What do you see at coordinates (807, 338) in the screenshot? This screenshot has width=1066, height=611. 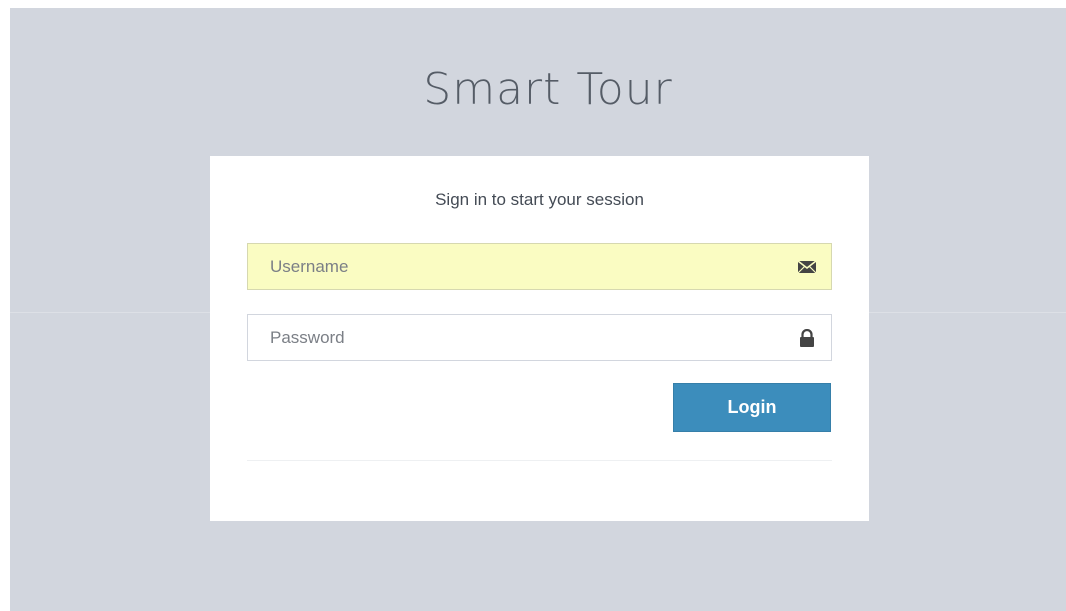 I see `lock-icon` at bounding box center [807, 338].